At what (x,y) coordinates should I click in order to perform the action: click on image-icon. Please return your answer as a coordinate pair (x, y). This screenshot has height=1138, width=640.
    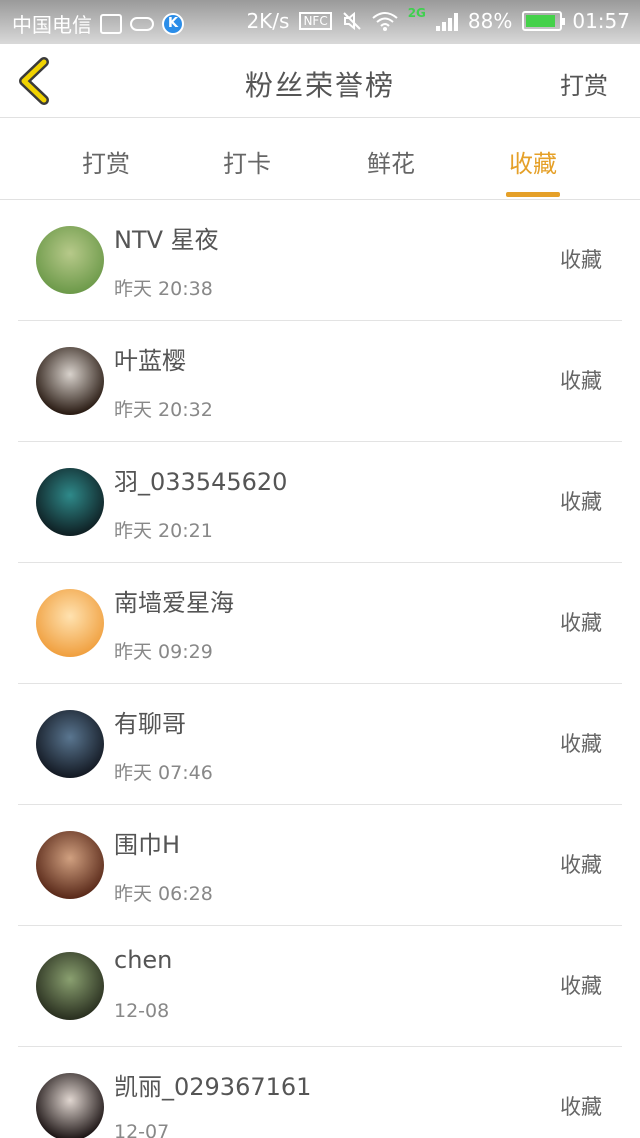
    Looking at the image, I should click on (111, 23).